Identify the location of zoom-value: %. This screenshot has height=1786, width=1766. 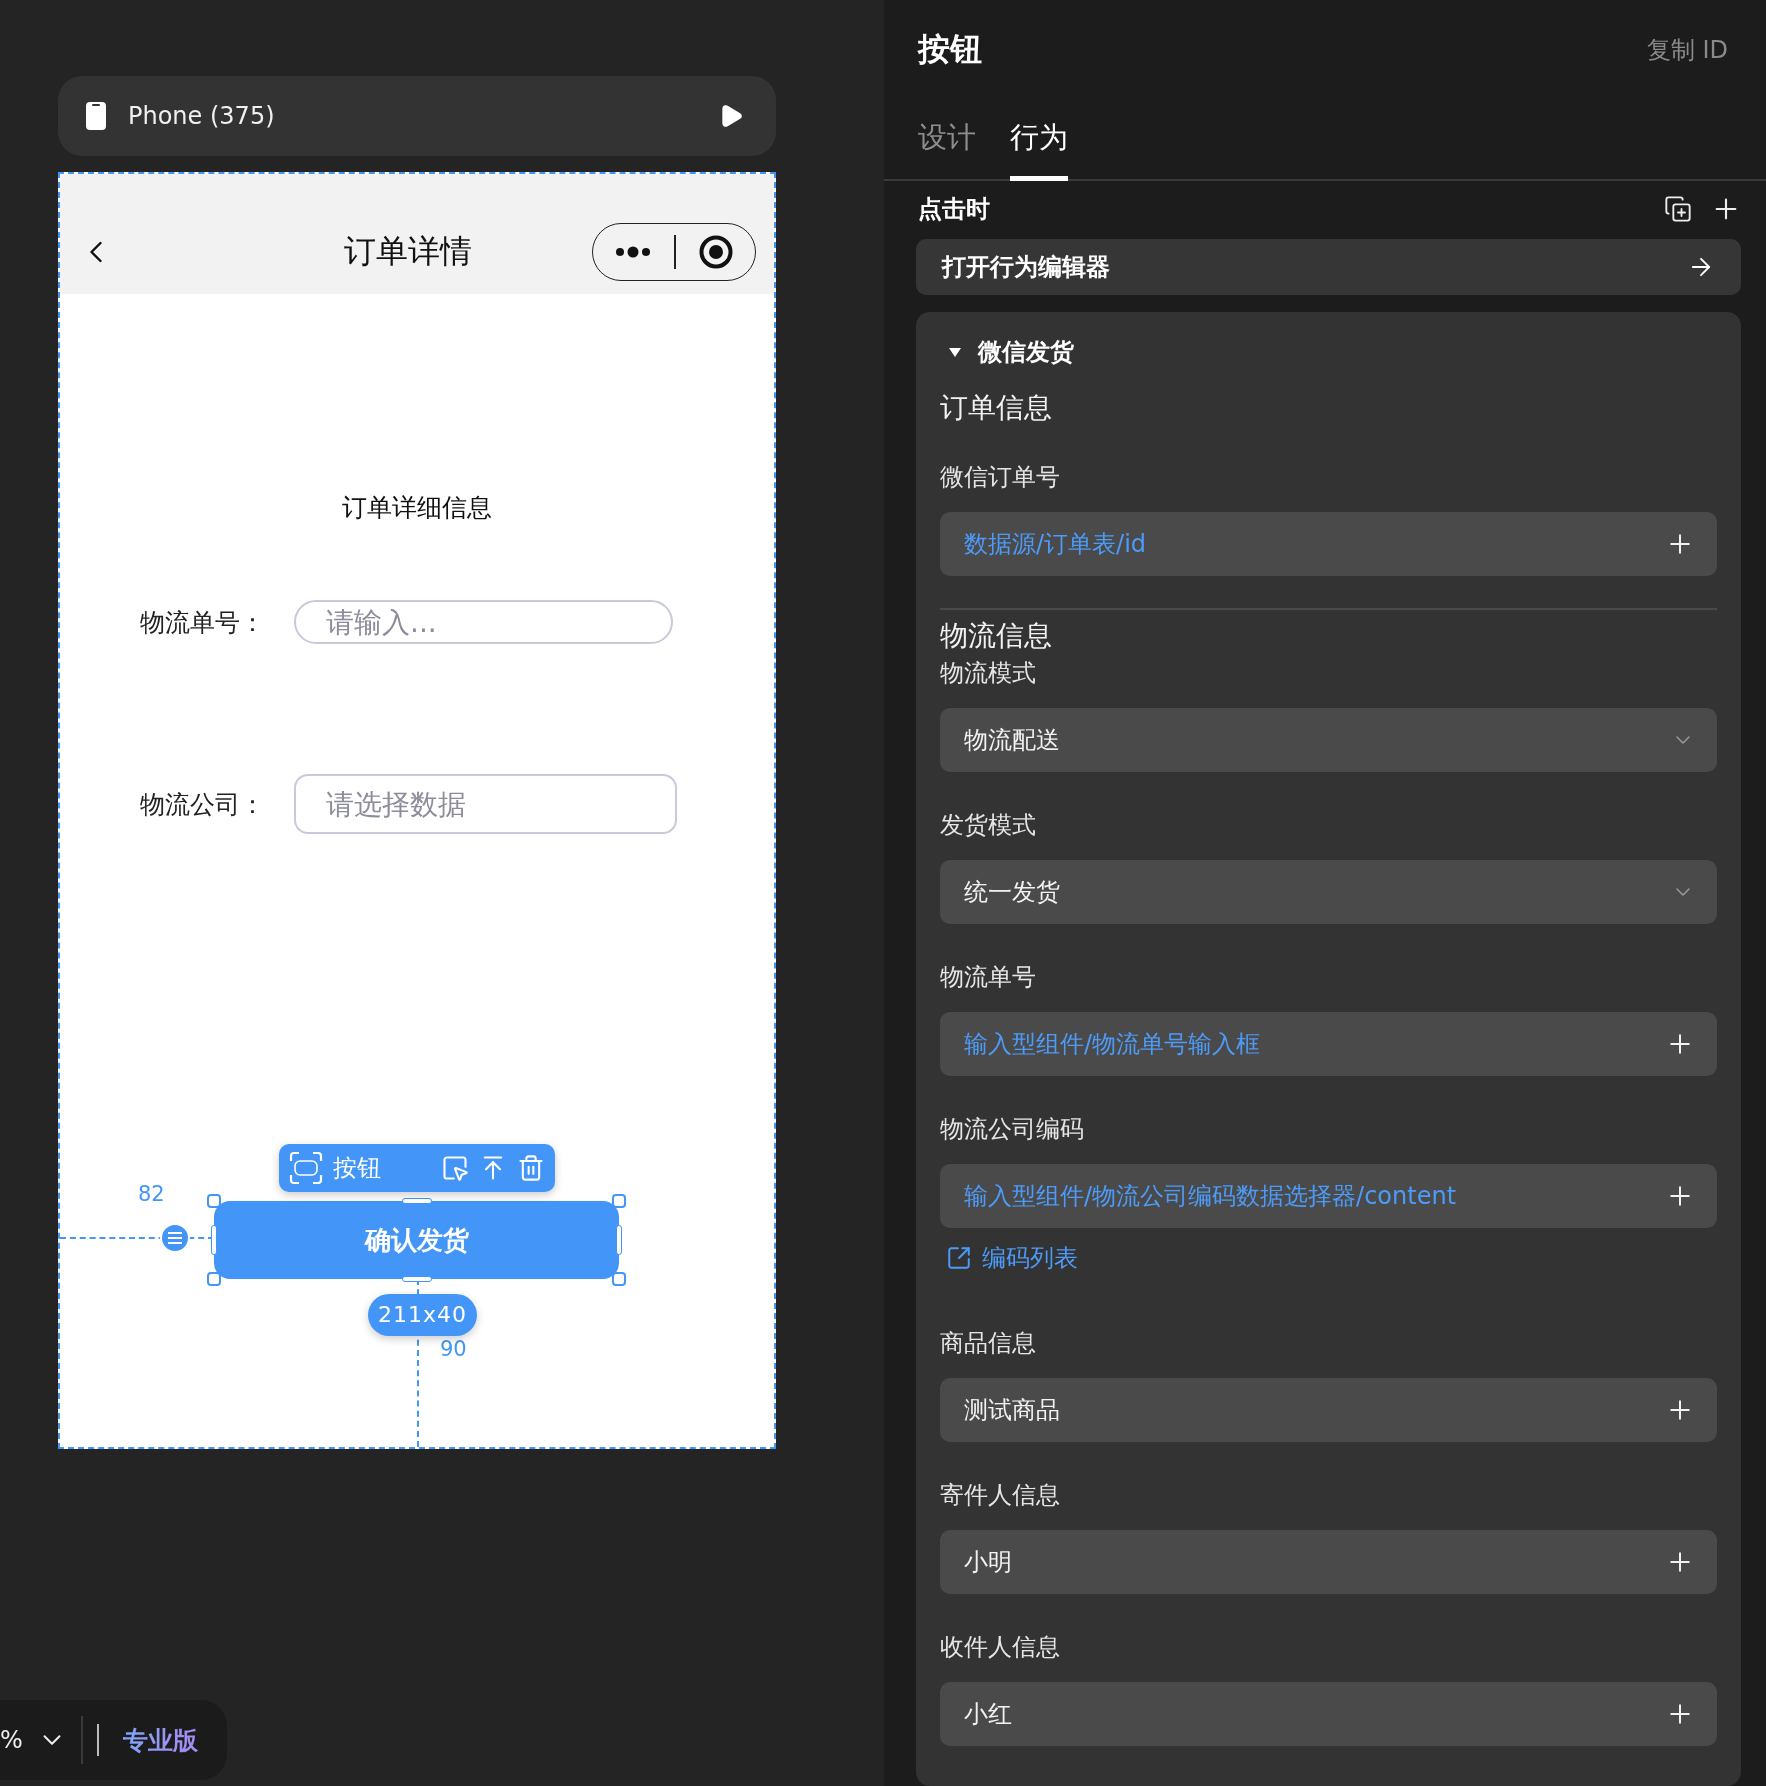
(11, 1740).